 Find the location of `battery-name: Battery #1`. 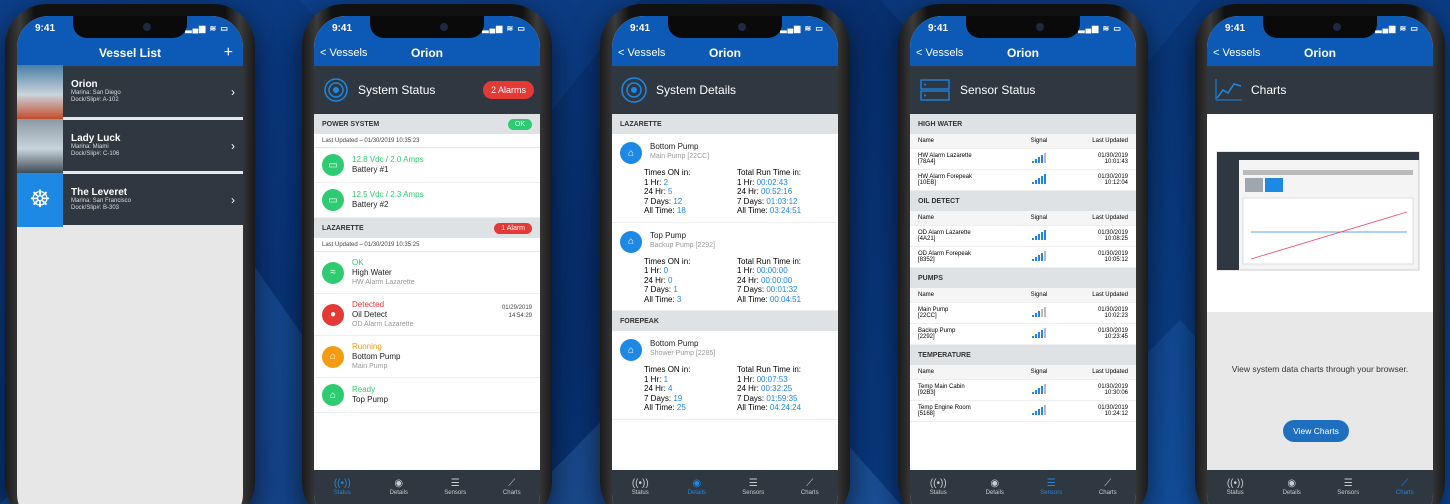

battery-name: Battery #1 is located at coordinates (370, 169).